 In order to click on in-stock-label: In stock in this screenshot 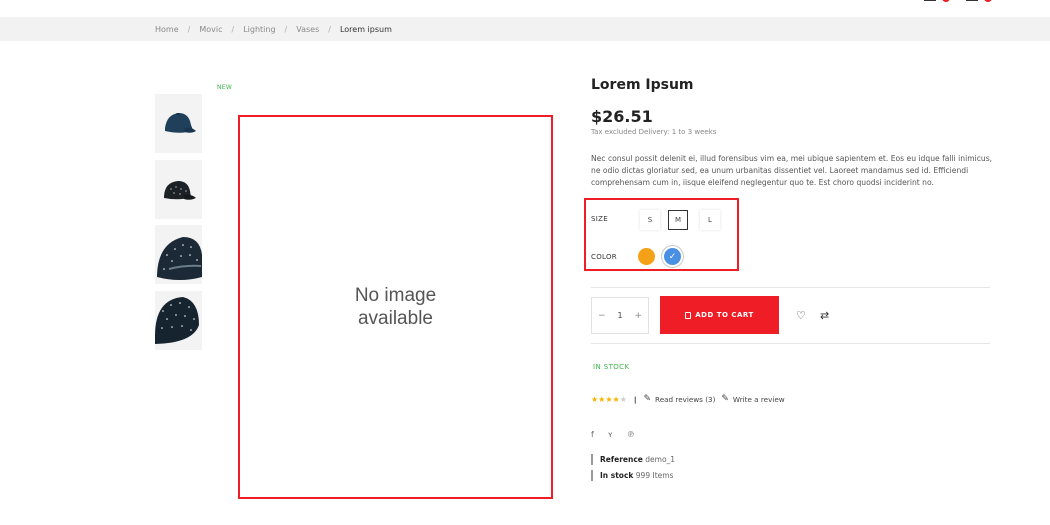, I will do `click(617, 475)`.